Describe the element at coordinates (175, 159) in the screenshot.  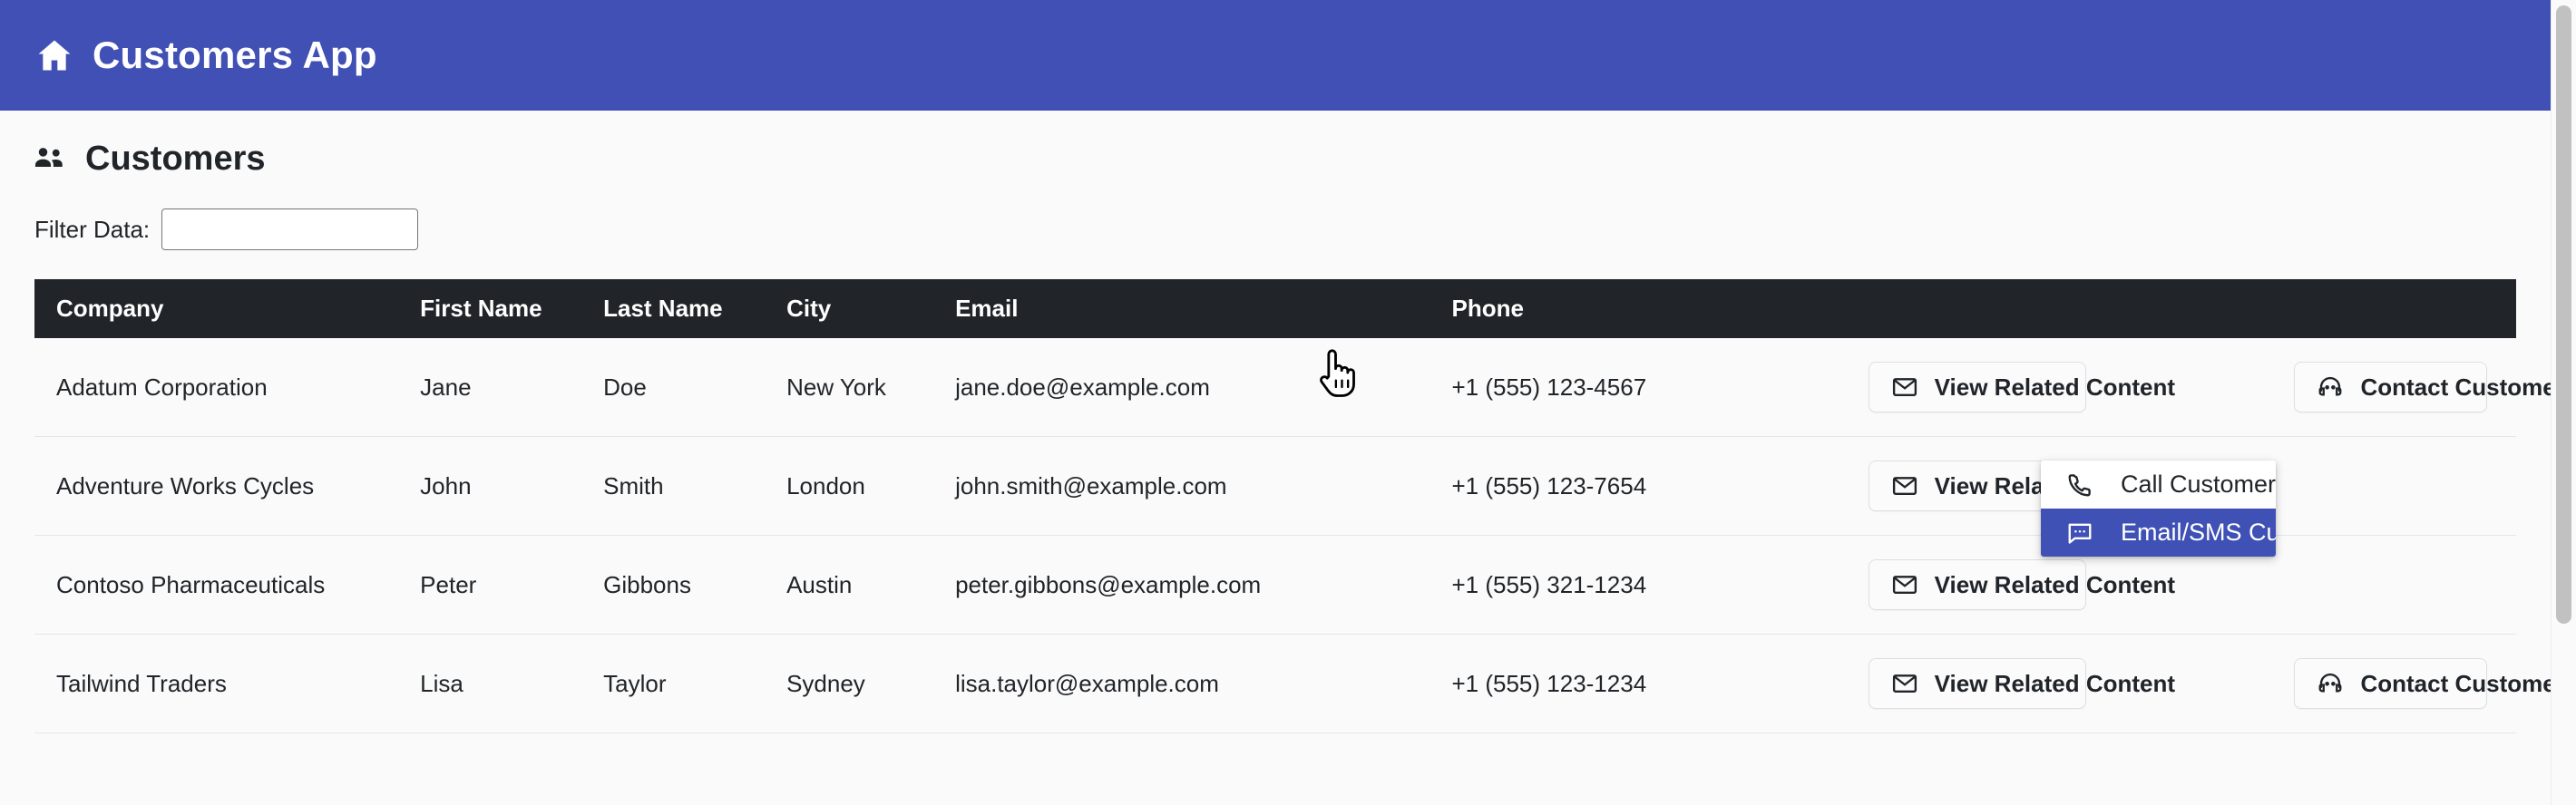
I see `page-title: Customers` at that location.